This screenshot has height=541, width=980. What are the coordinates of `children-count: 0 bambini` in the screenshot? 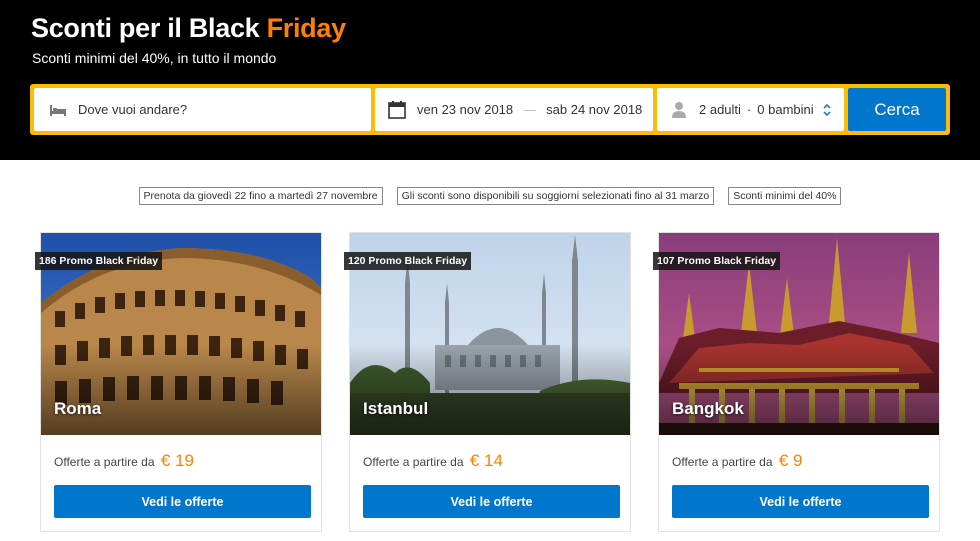 It's located at (785, 109).